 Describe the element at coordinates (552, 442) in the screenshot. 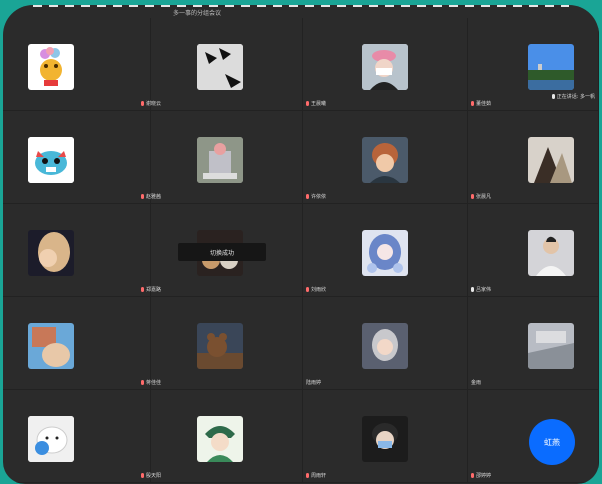

I see `floating-action-button: 虹燕` at that location.